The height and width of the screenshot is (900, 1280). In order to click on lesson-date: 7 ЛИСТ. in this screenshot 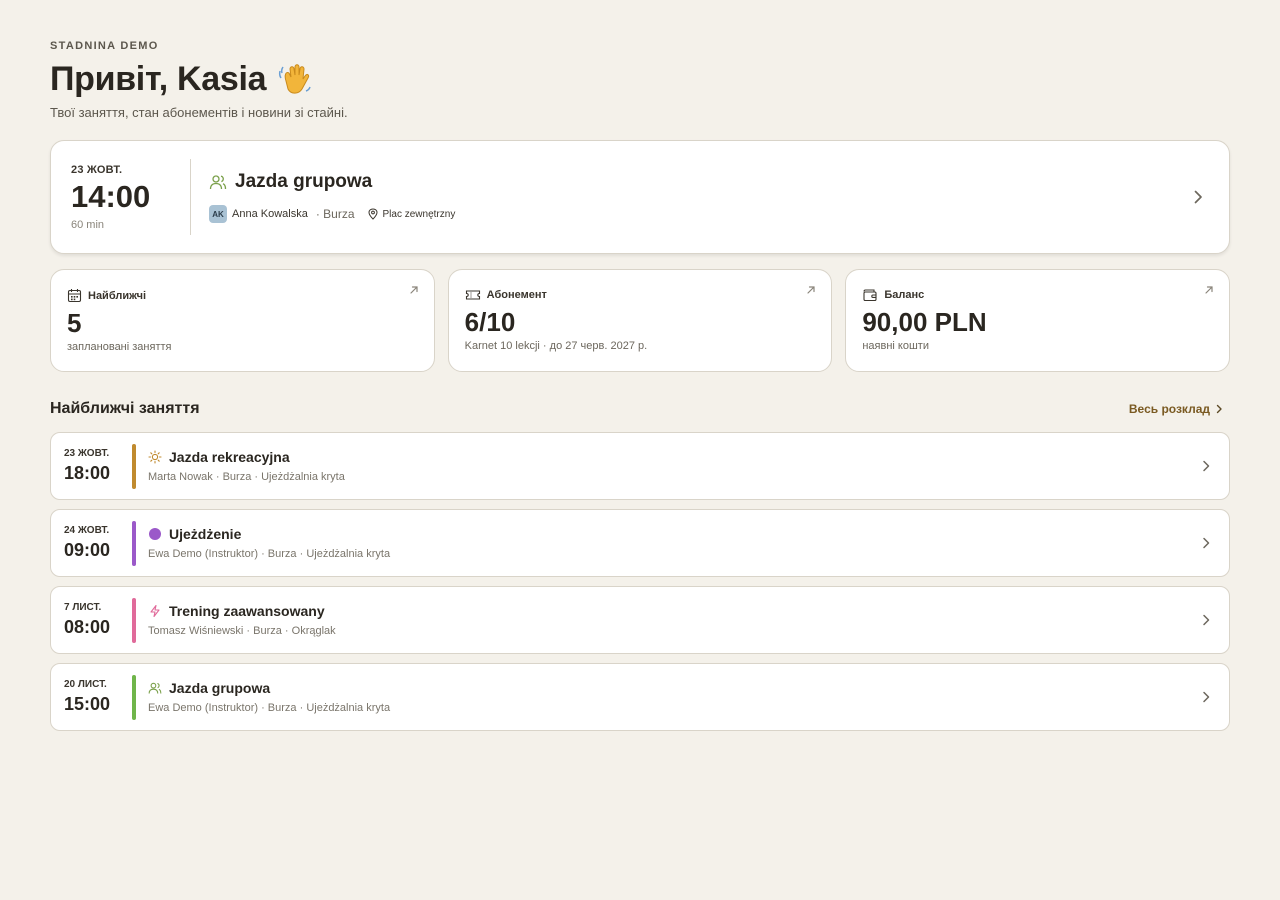, I will do `click(83, 607)`.